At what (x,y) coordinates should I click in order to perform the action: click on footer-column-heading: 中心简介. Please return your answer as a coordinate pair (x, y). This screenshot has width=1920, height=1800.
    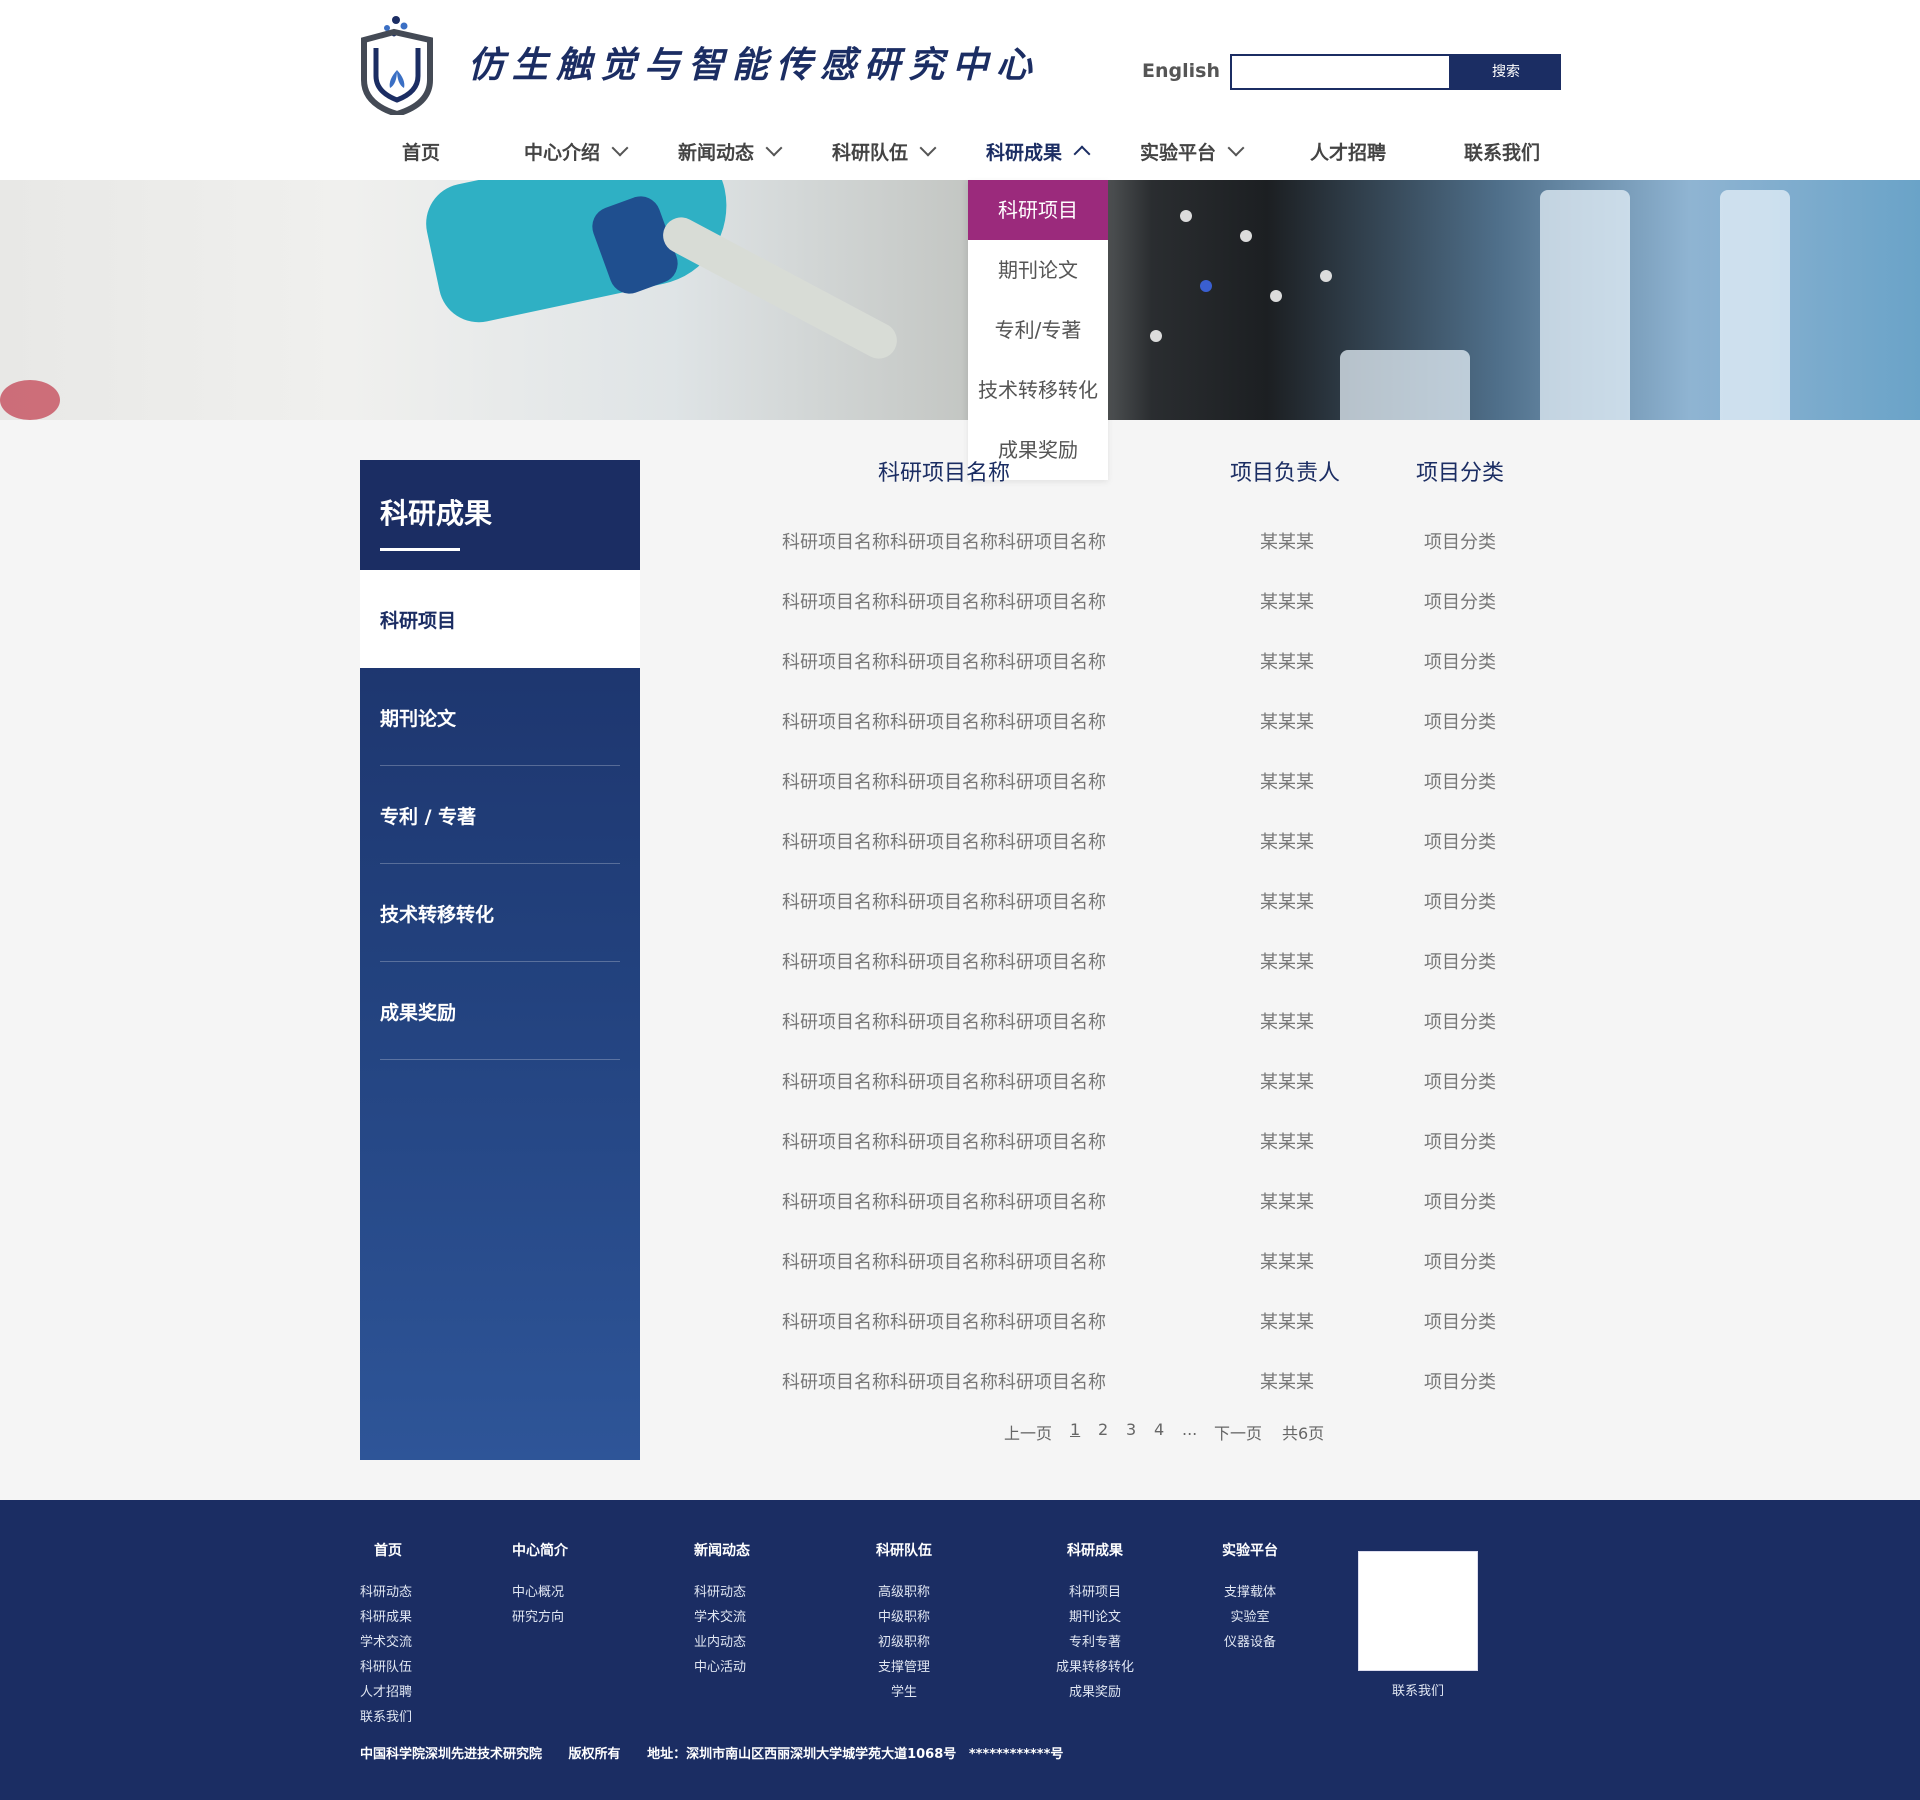
    Looking at the image, I should click on (540, 1550).